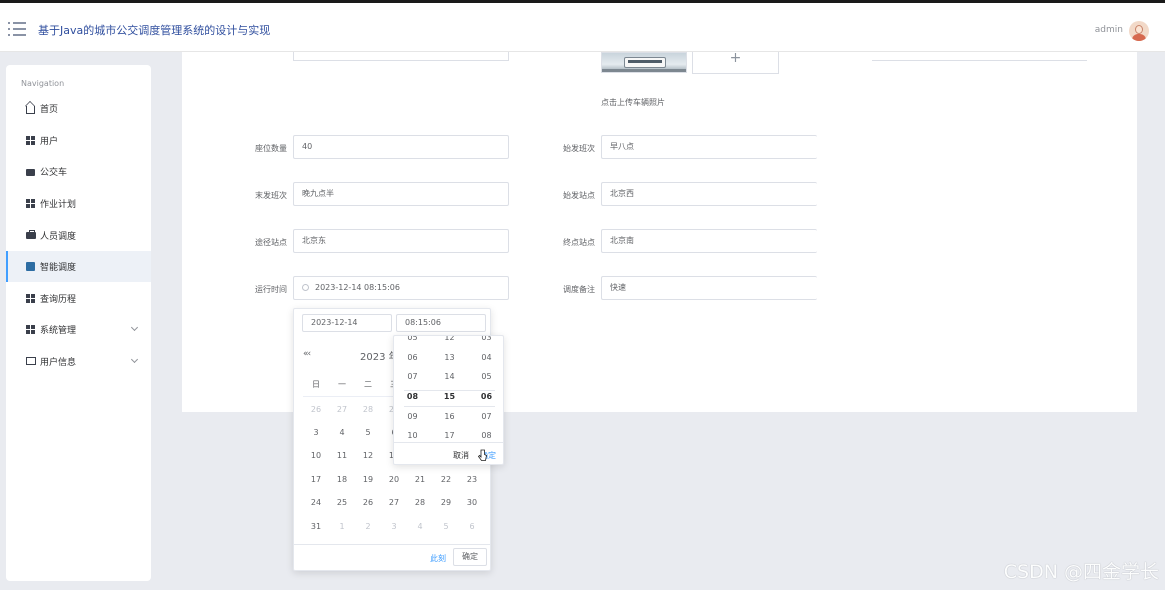 Image resolution: width=1165 pixels, height=590 pixels. What do you see at coordinates (316, 455) in the screenshot?
I see `calendar-day: 10` at bounding box center [316, 455].